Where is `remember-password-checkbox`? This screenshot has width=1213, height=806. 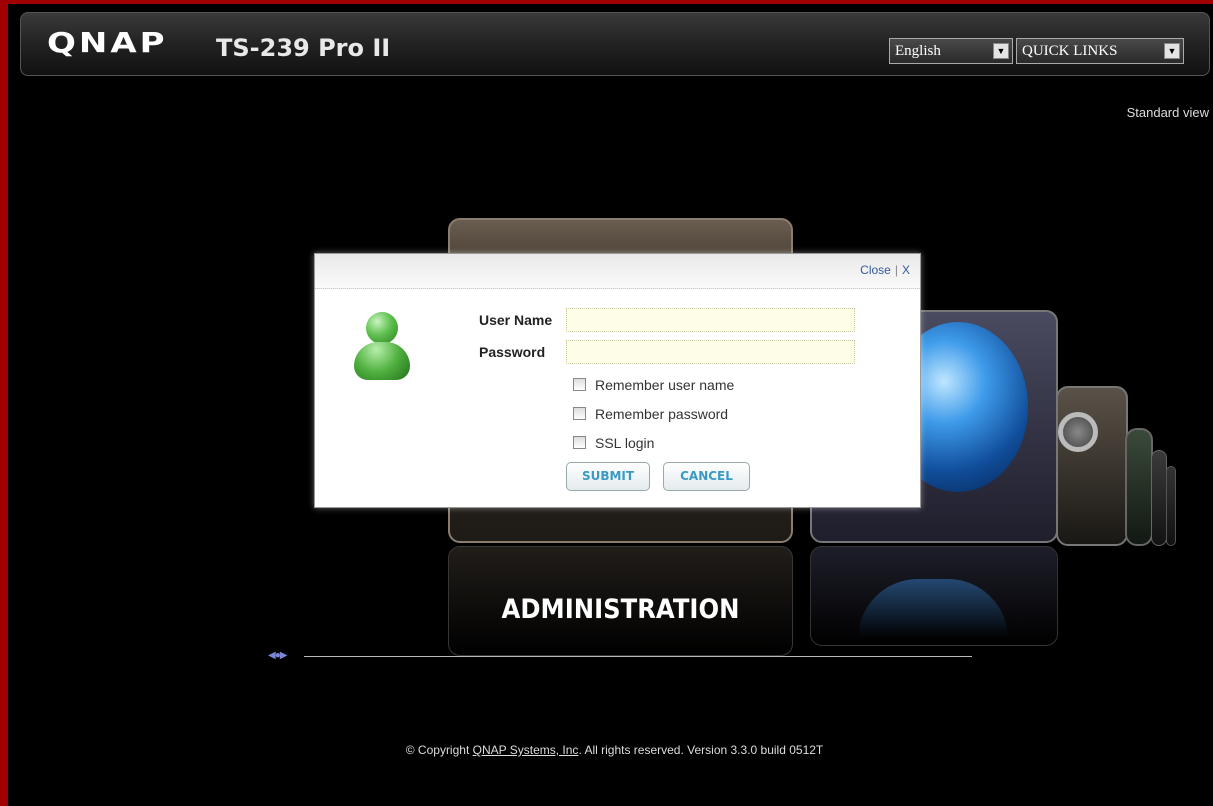 remember-password-checkbox is located at coordinates (579, 413).